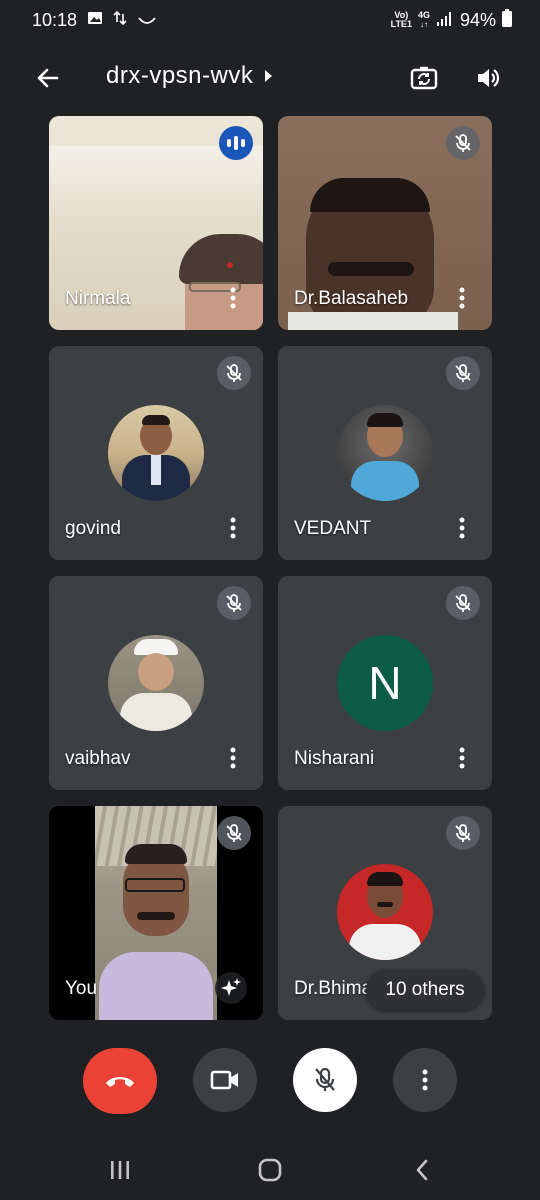 Image resolution: width=540 pixels, height=1200 pixels. I want to click on hang-up-icon, so click(120, 1082).